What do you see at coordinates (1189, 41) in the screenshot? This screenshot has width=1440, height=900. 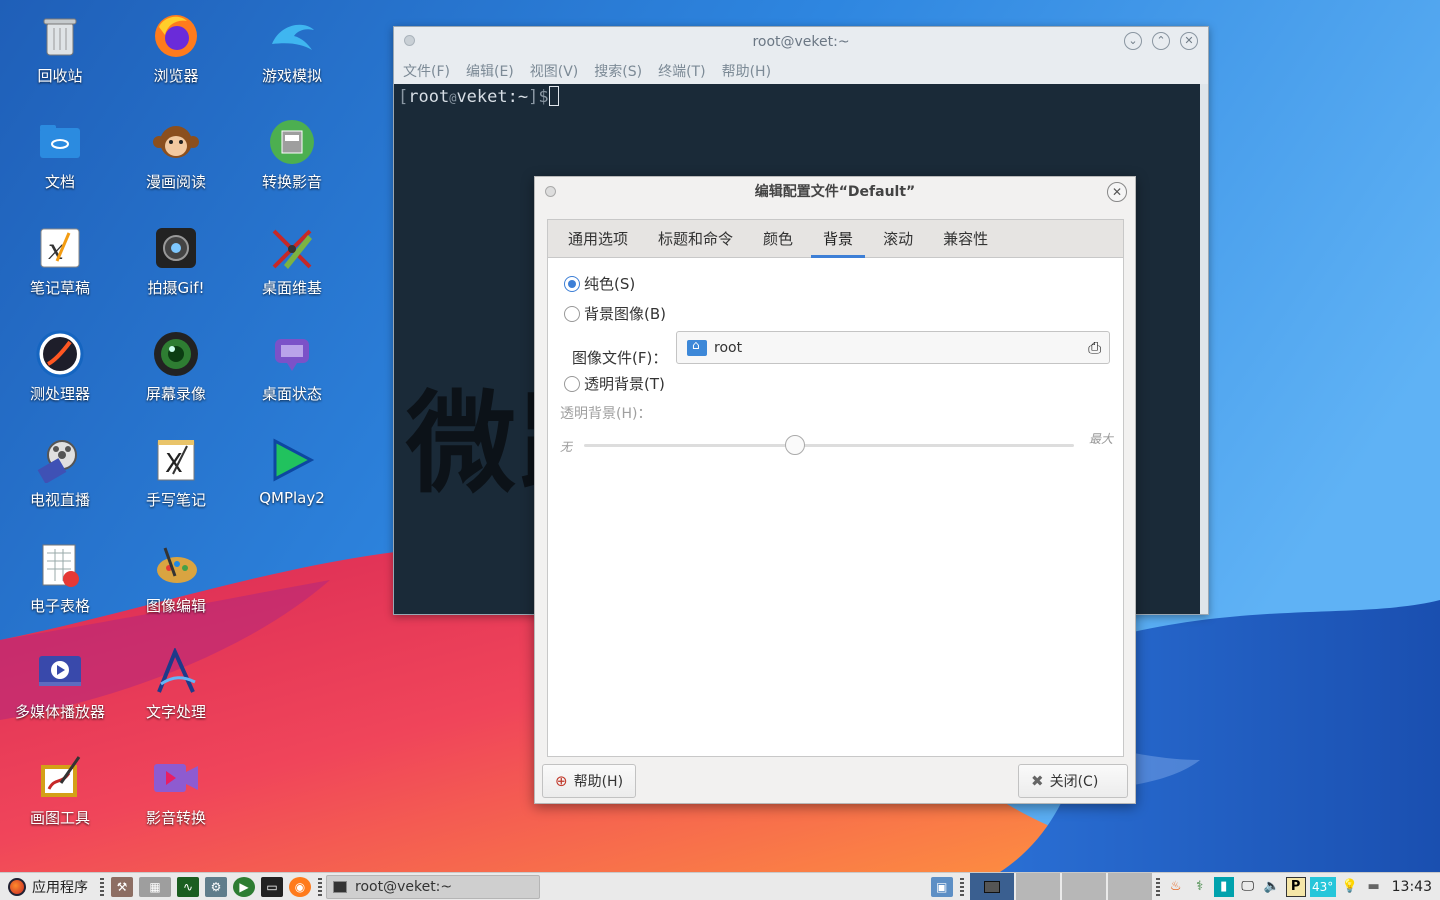 I see `close-button: ✕` at bounding box center [1189, 41].